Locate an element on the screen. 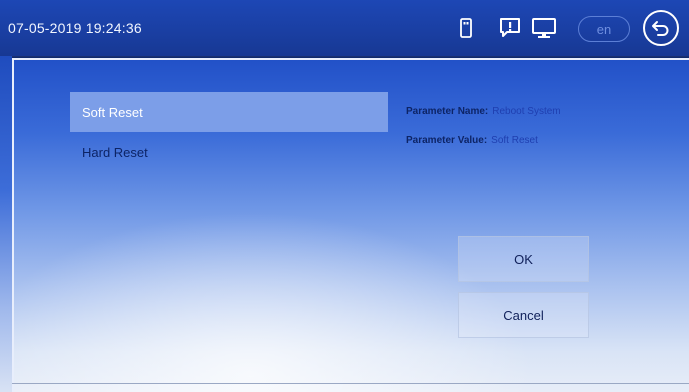 Image resolution: width=689 pixels, height=392 pixels. usb-storage-icon is located at coordinates (466, 28).